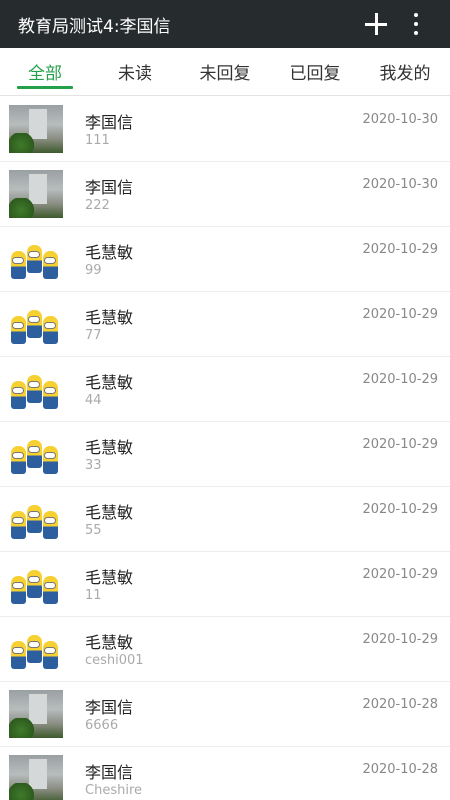 Image resolution: width=450 pixels, height=800 pixels. I want to click on more-vert-icon, so click(416, 24).